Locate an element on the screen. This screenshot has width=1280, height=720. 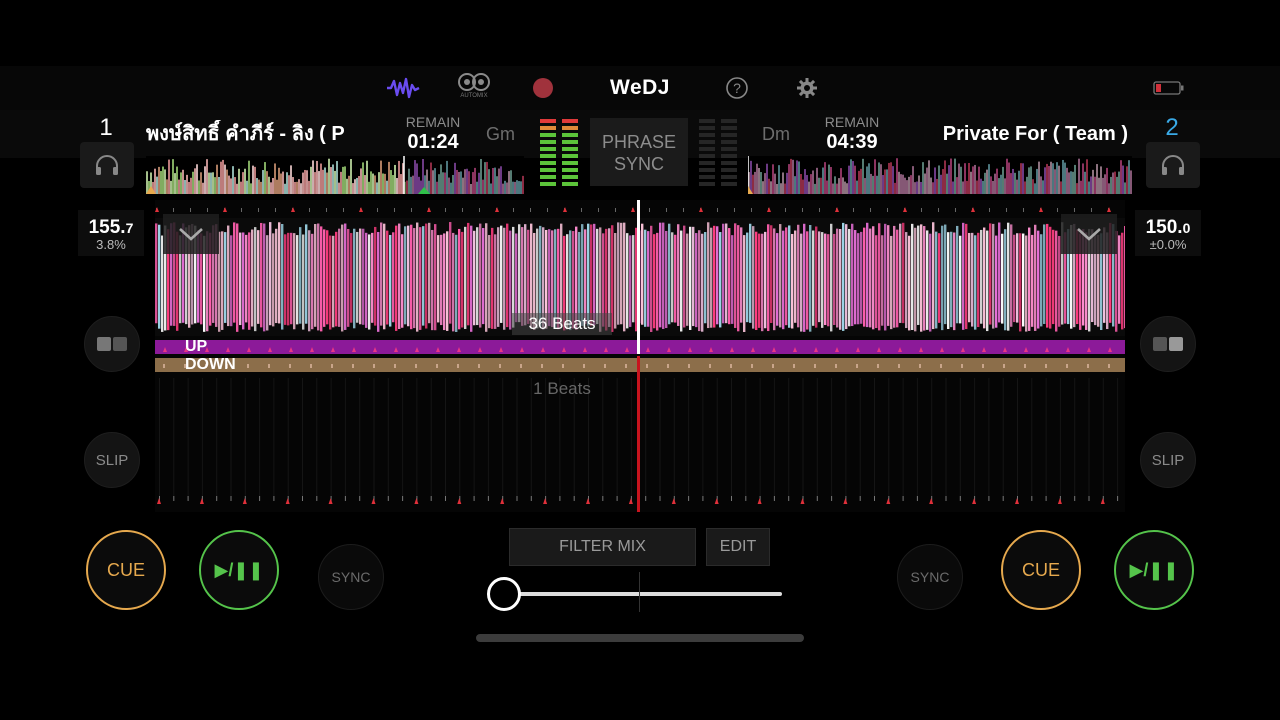
deck2-remain-label: REMAIN is located at coordinates (852, 122).